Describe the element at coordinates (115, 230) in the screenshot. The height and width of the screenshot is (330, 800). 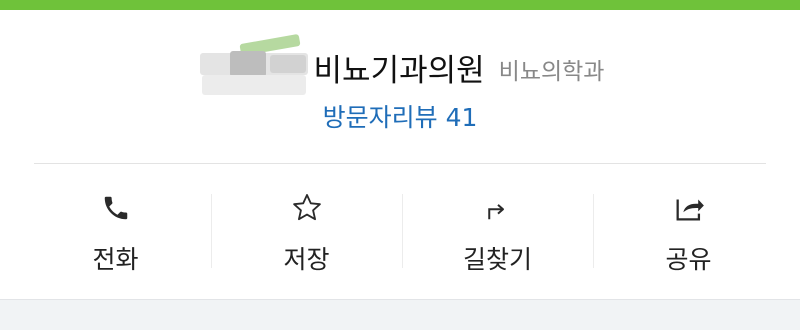
I see `call-button: 전화` at that location.